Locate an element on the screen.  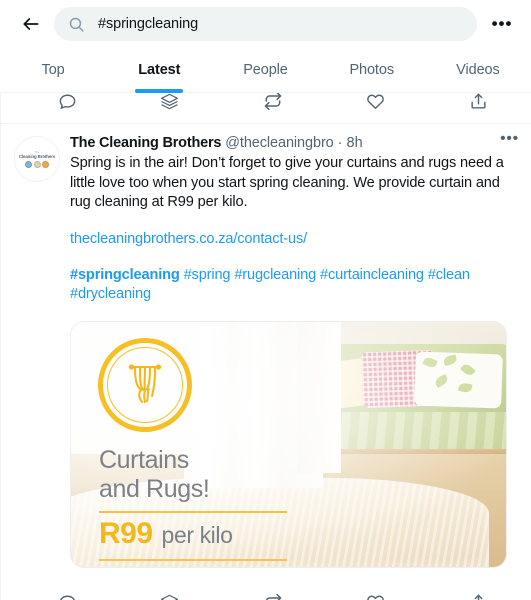
search-icon is located at coordinates (77, 24).